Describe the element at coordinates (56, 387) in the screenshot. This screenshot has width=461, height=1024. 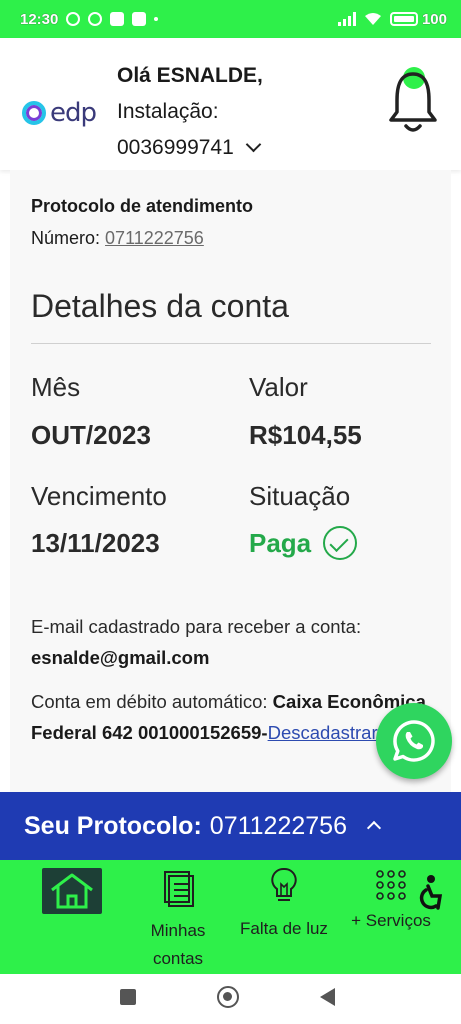
I see `month-label: Mês` at that location.